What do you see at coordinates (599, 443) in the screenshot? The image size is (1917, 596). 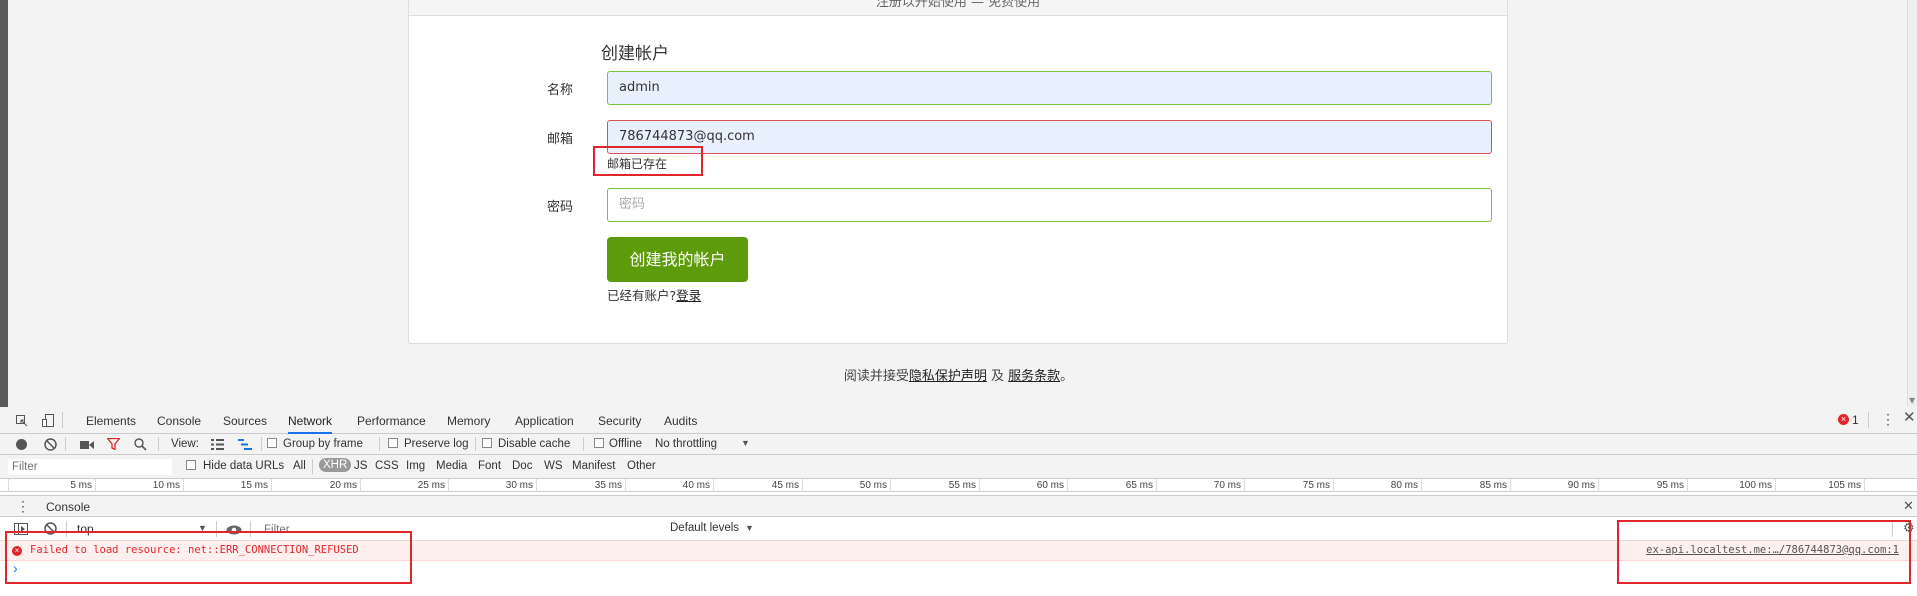 I see `offline-checkbox` at bounding box center [599, 443].